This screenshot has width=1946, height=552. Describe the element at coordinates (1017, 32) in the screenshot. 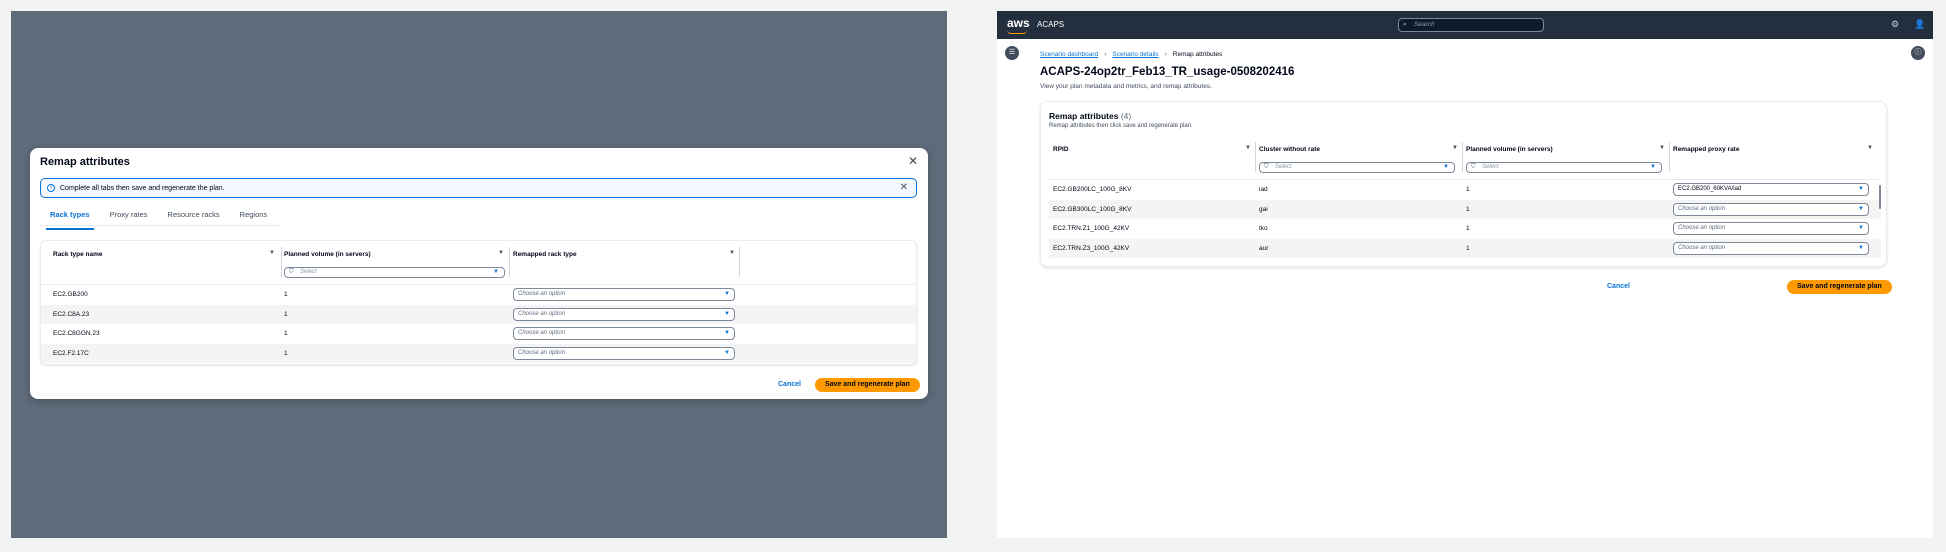

I see `aws-smile-icon` at that location.